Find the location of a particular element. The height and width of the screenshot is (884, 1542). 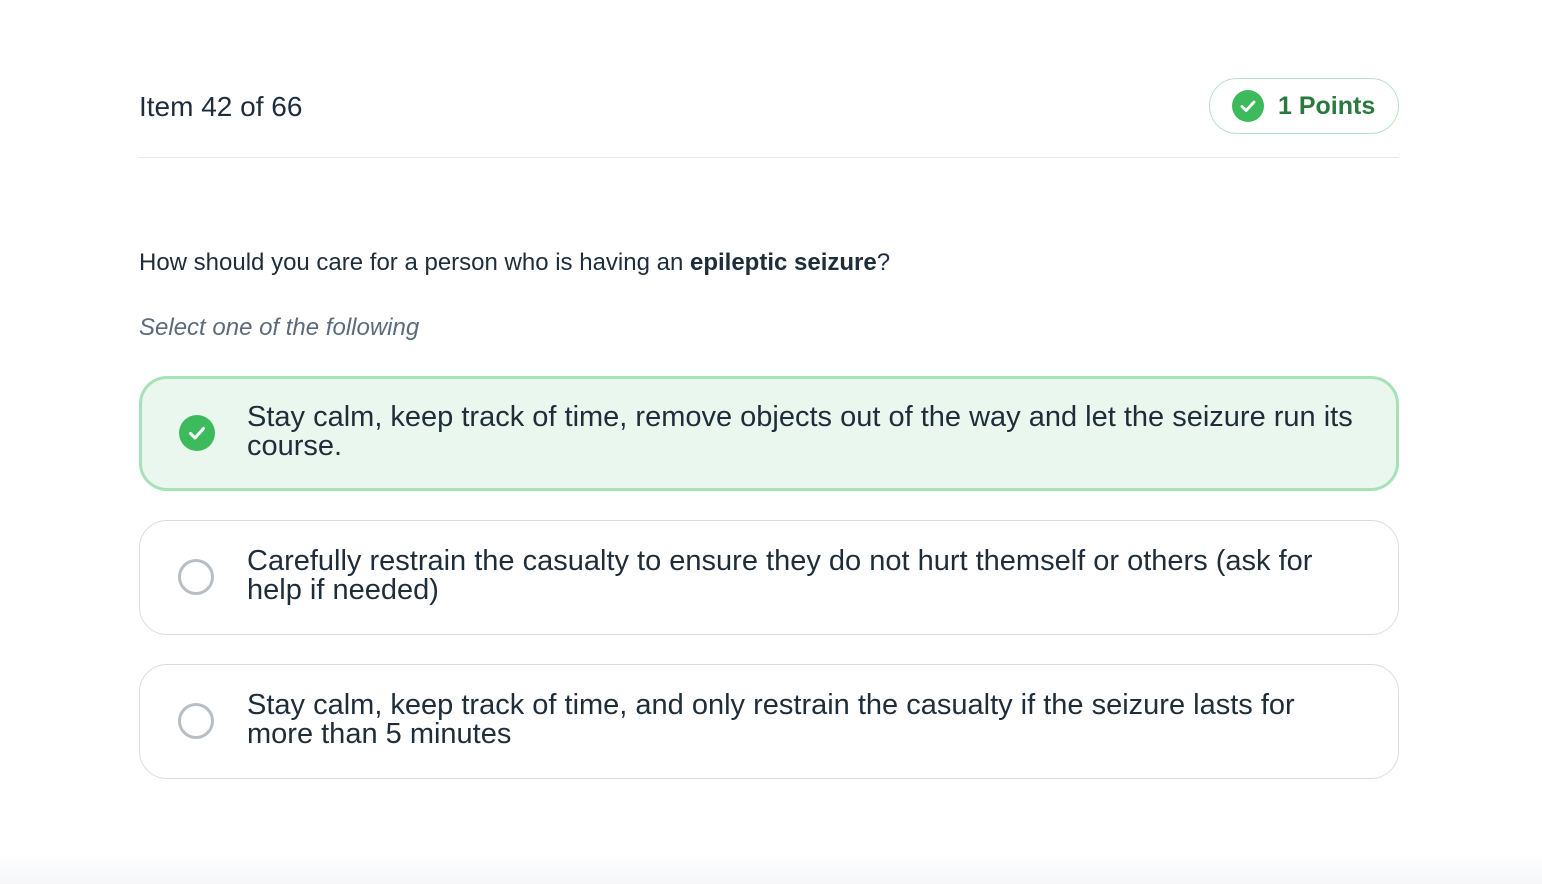

points-label: 1 Points is located at coordinates (1327, 105).